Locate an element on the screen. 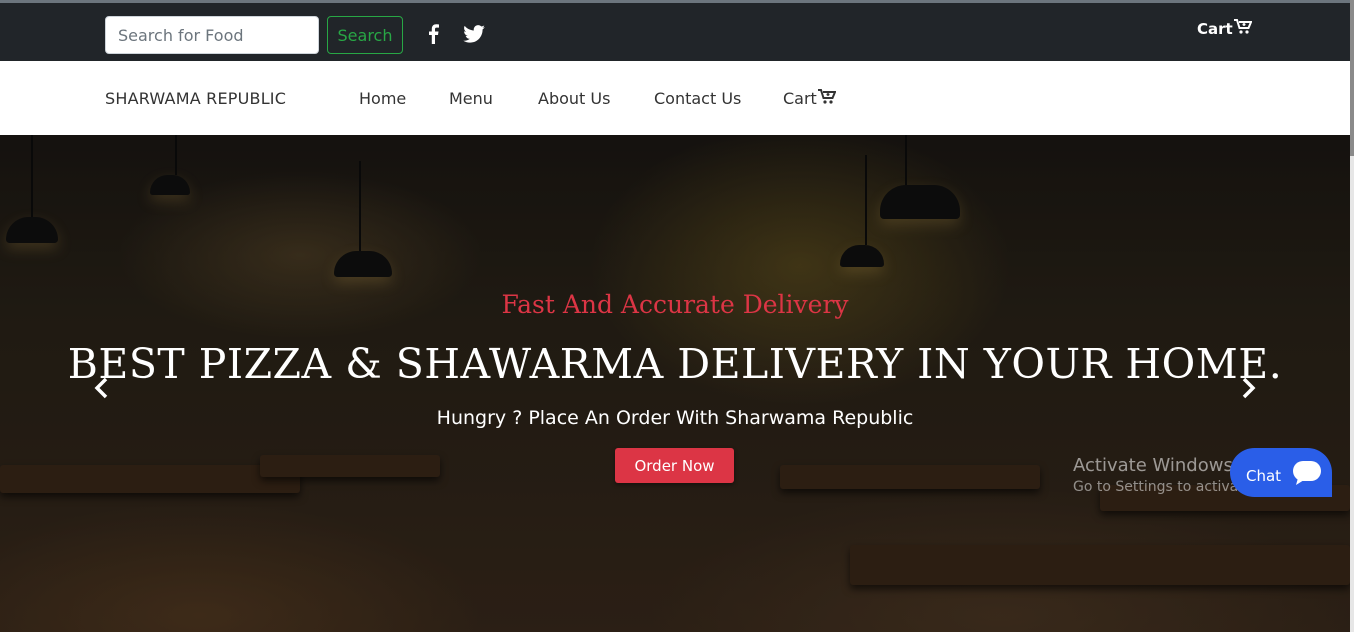 This screenshot has height=632, width=1354. order-now-button: Order Now is located at coordinates (674, 465).